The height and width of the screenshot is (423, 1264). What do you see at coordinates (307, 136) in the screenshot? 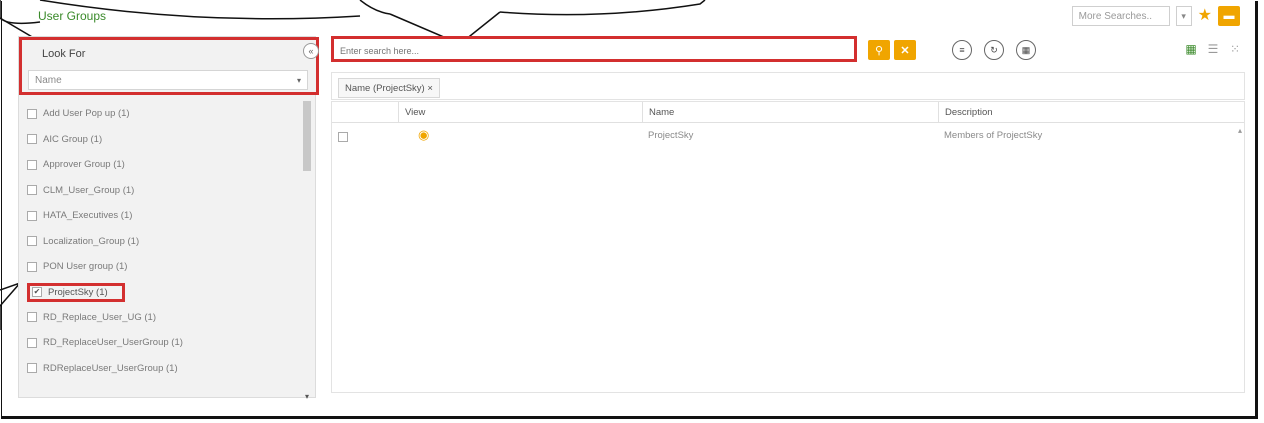
I see `list-scrollbar` at bounding box center [307, 136].